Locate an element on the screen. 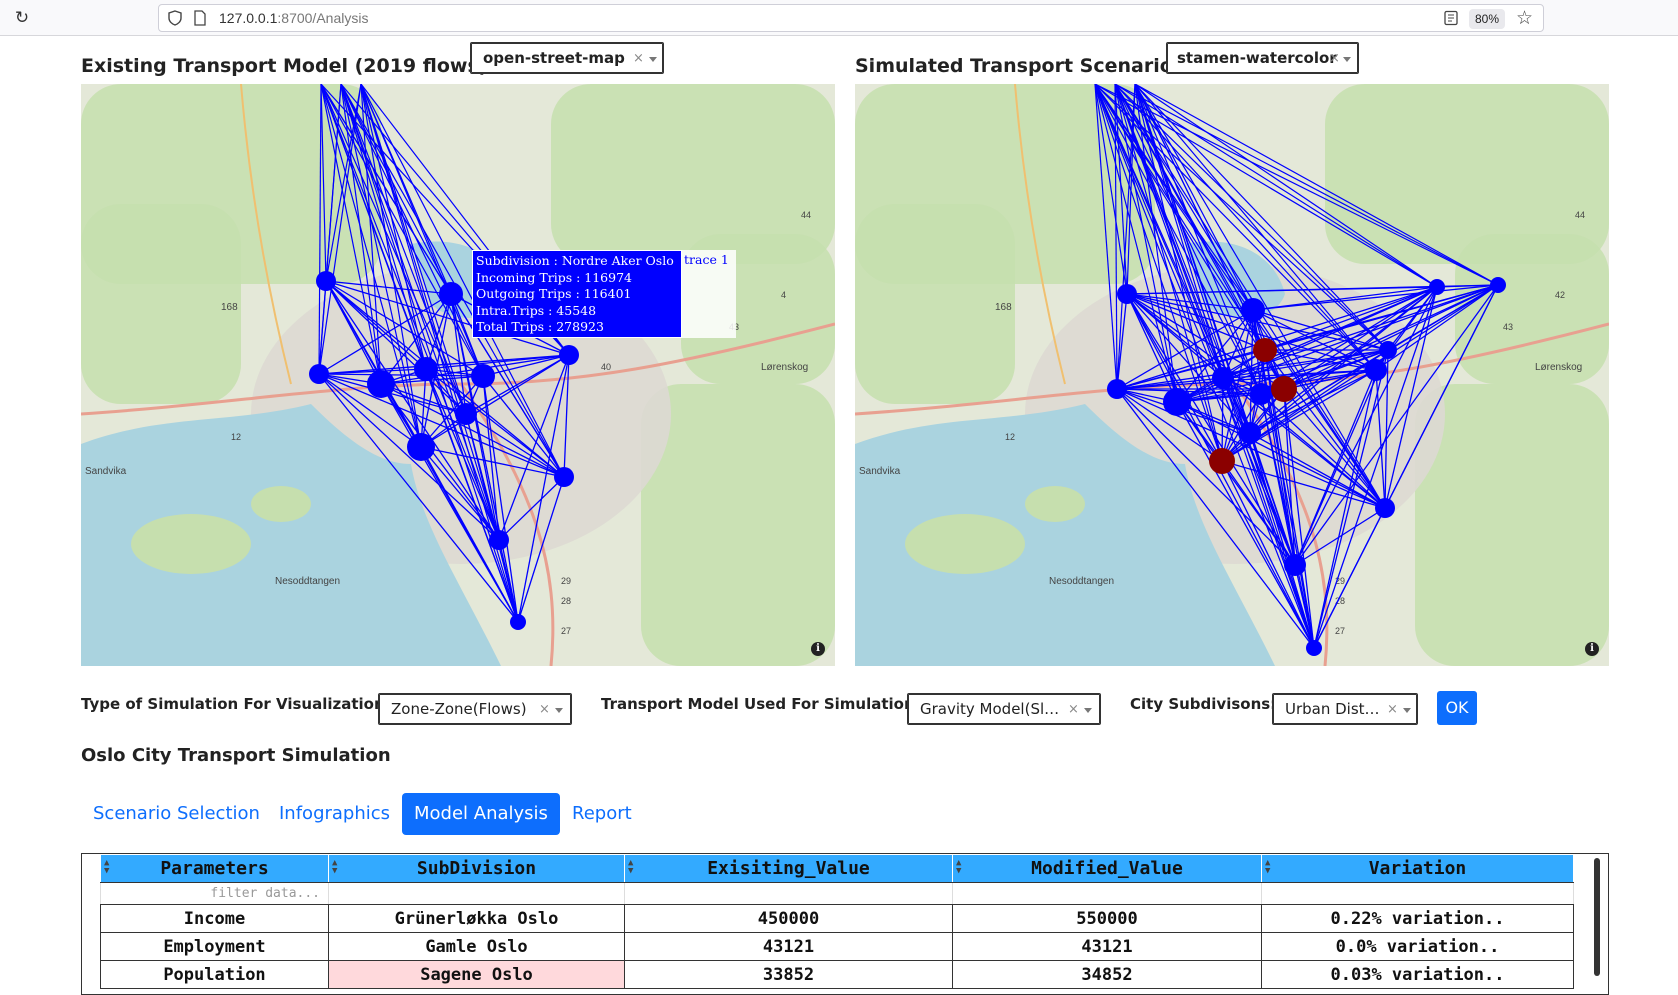  table-cell: Gamle Oslo is located at coordinates (476, 946).